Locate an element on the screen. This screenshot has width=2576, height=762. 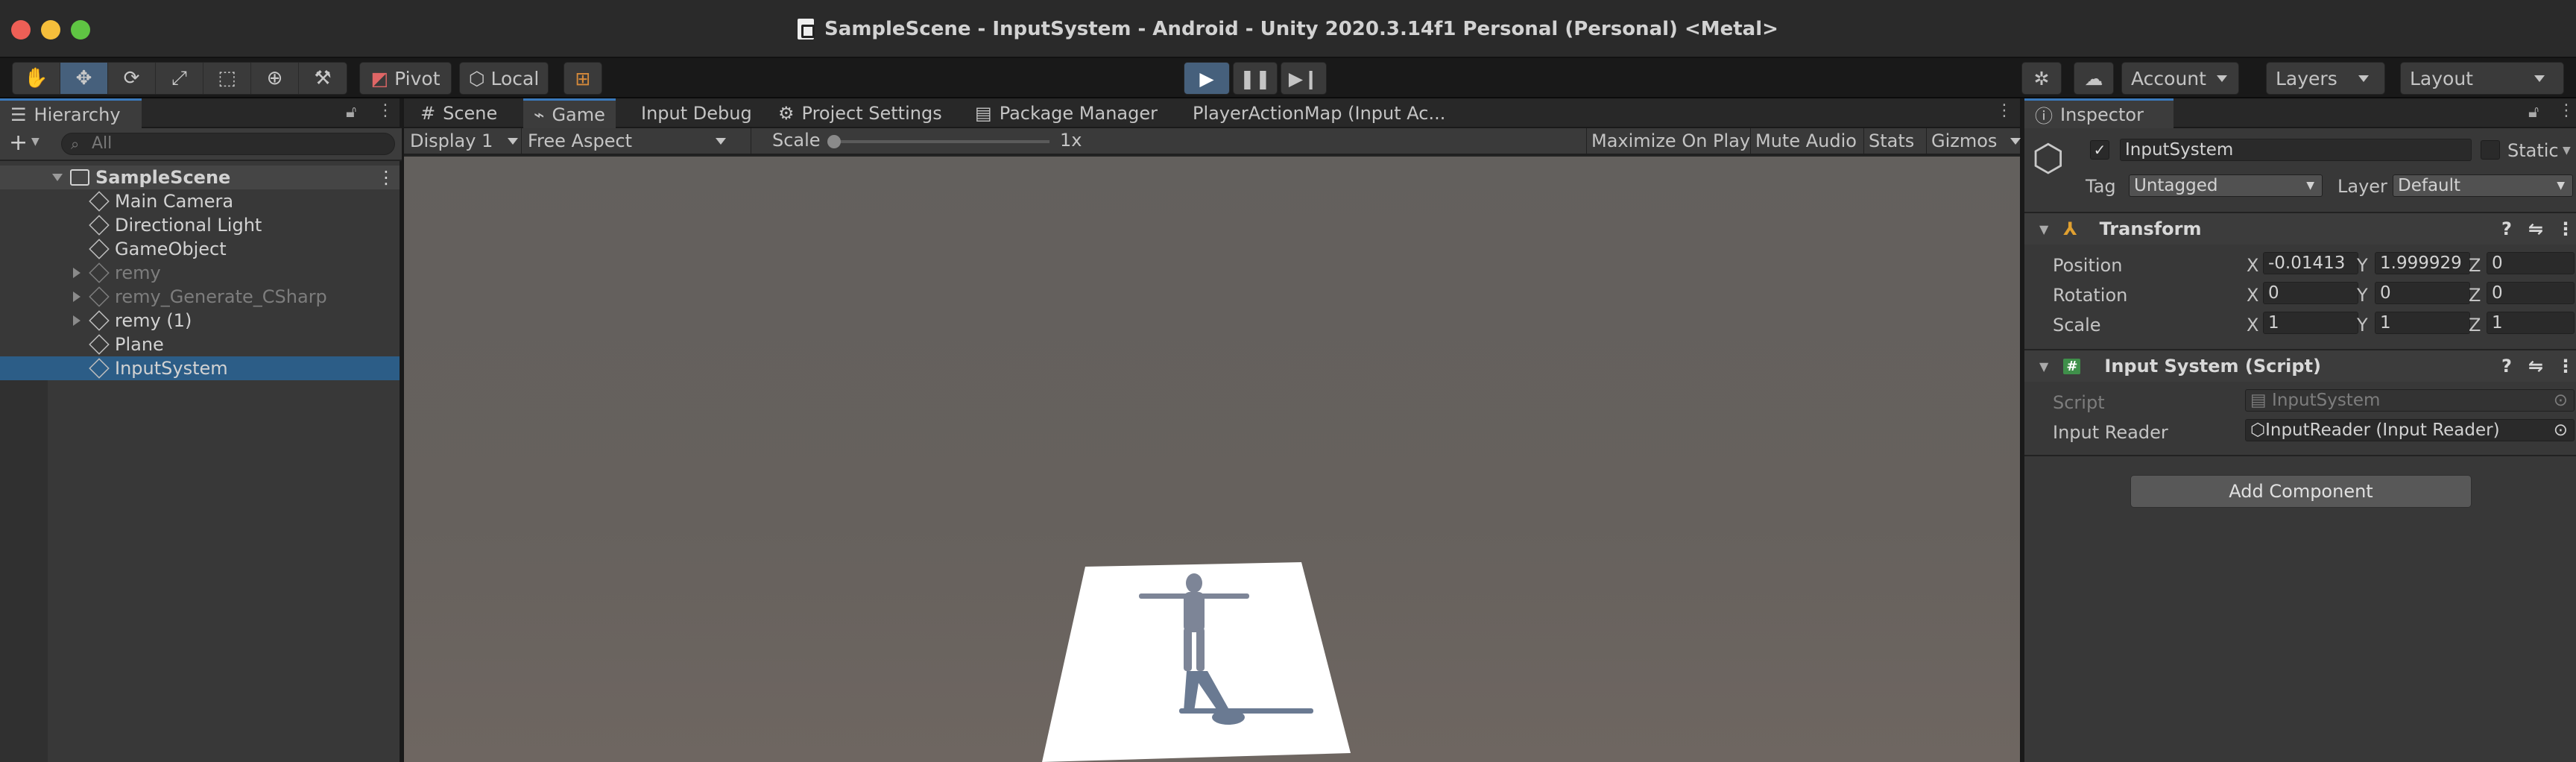
scale-value: 1x is located at coordinates (1071, 140).